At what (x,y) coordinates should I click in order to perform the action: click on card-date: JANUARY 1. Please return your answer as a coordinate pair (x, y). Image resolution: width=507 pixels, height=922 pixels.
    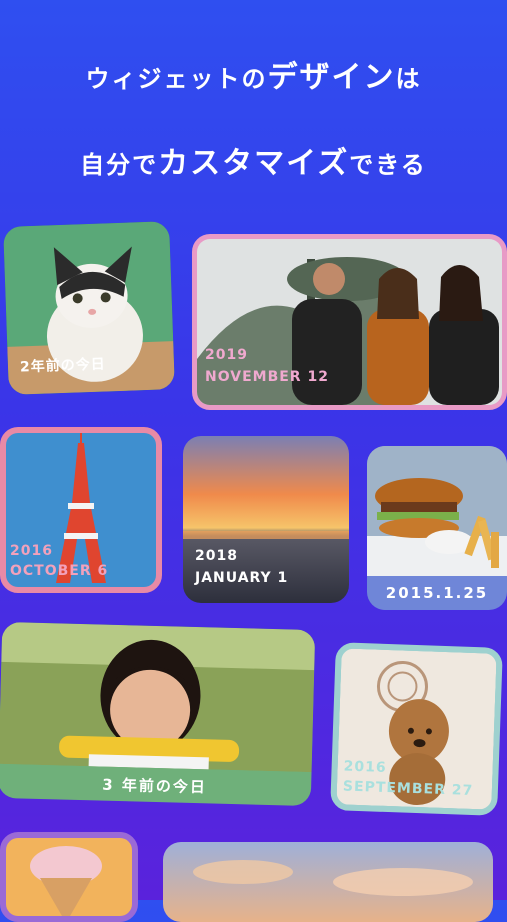
    Looking at the image, I should click on (242, 578).